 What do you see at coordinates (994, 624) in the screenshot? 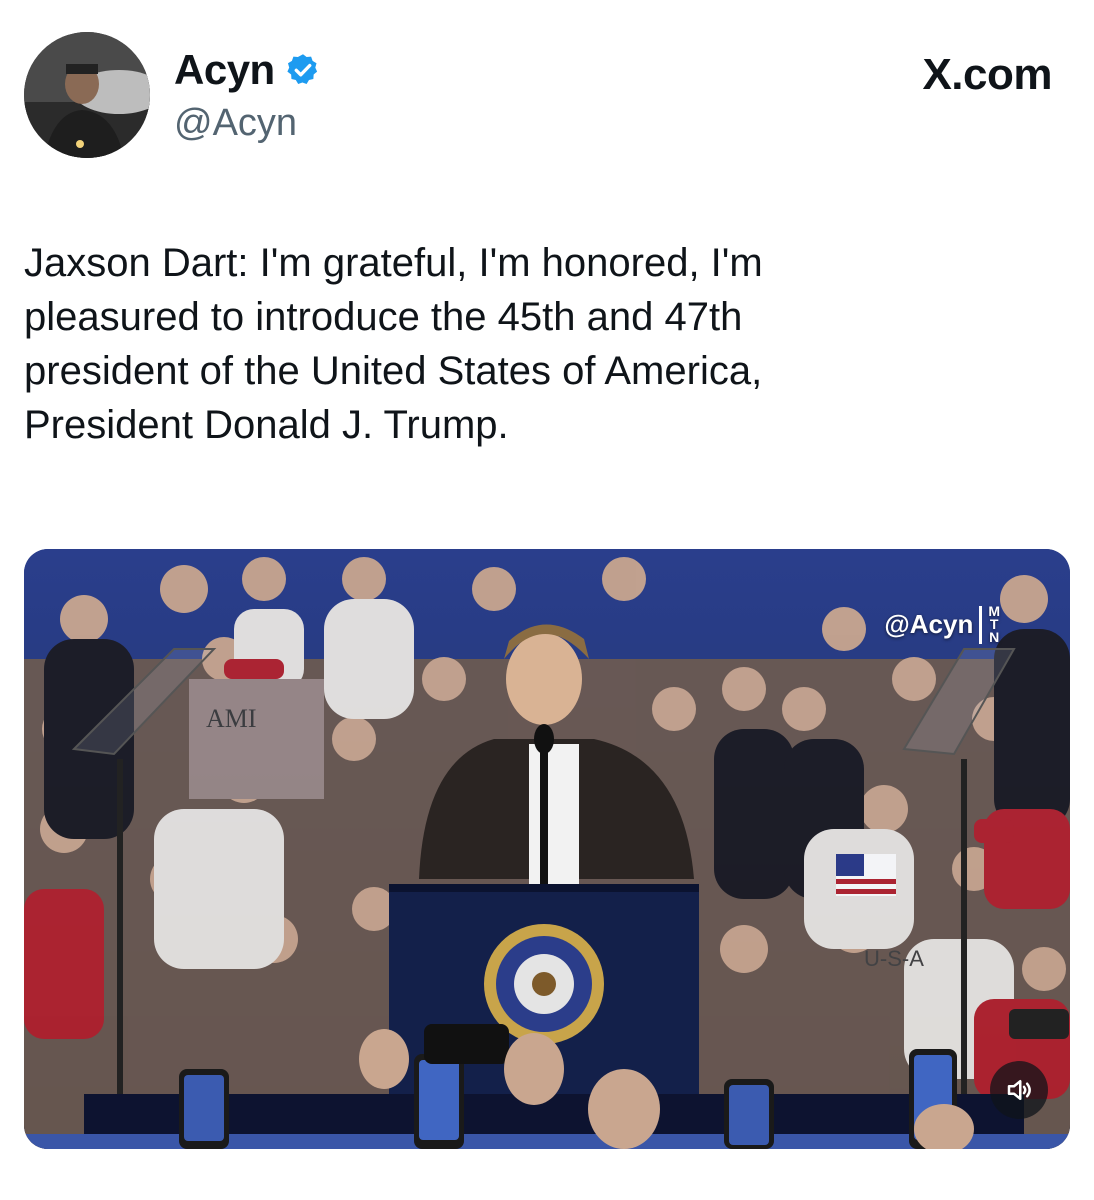
I see `watermark-logo: M T N` at bounding box center [994, 624].